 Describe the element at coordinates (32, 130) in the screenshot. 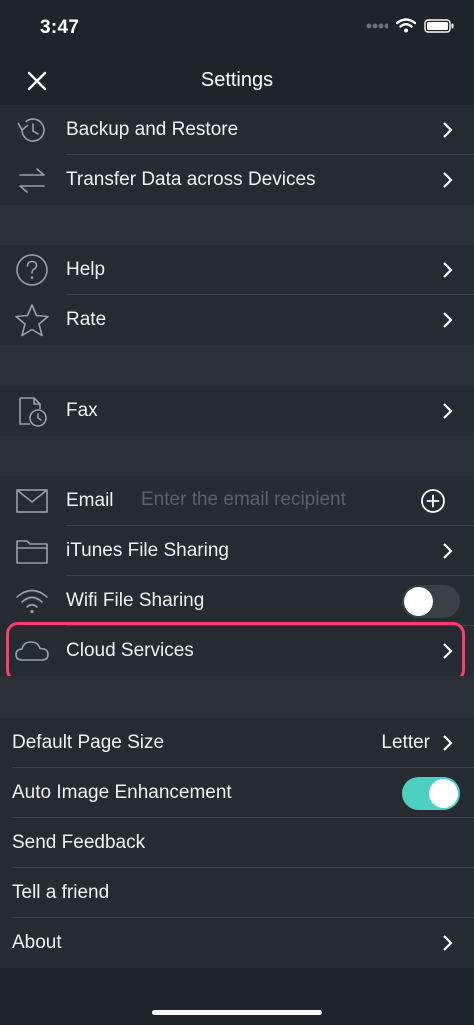

I see `history-icon` at that location.